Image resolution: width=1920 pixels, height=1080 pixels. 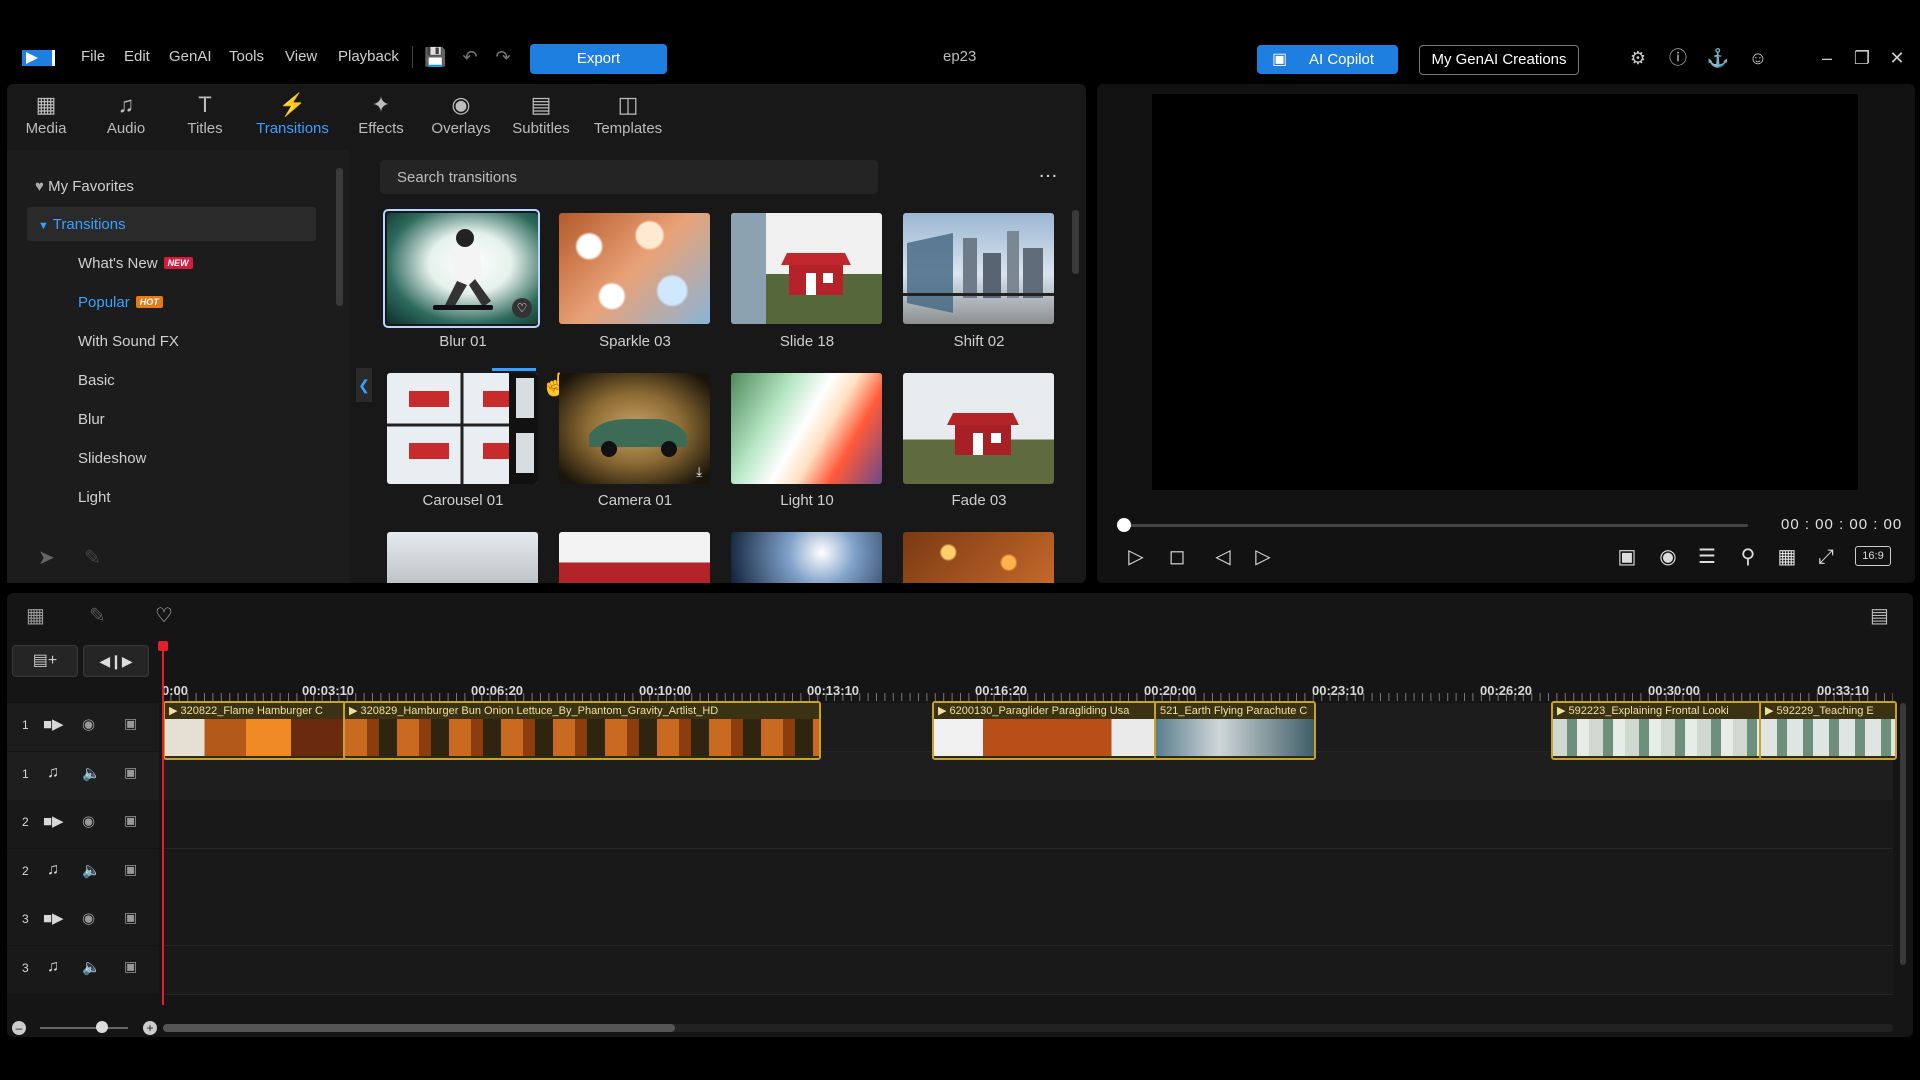 I want to click on timeline-clip: ▶ 592223_Explaining Frontal Looki, so click(x=1657, y=730).